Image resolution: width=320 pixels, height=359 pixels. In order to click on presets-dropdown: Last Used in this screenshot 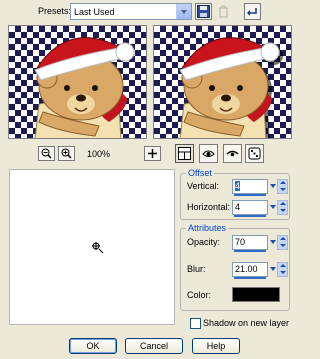, I will do `click(131, 11)`.